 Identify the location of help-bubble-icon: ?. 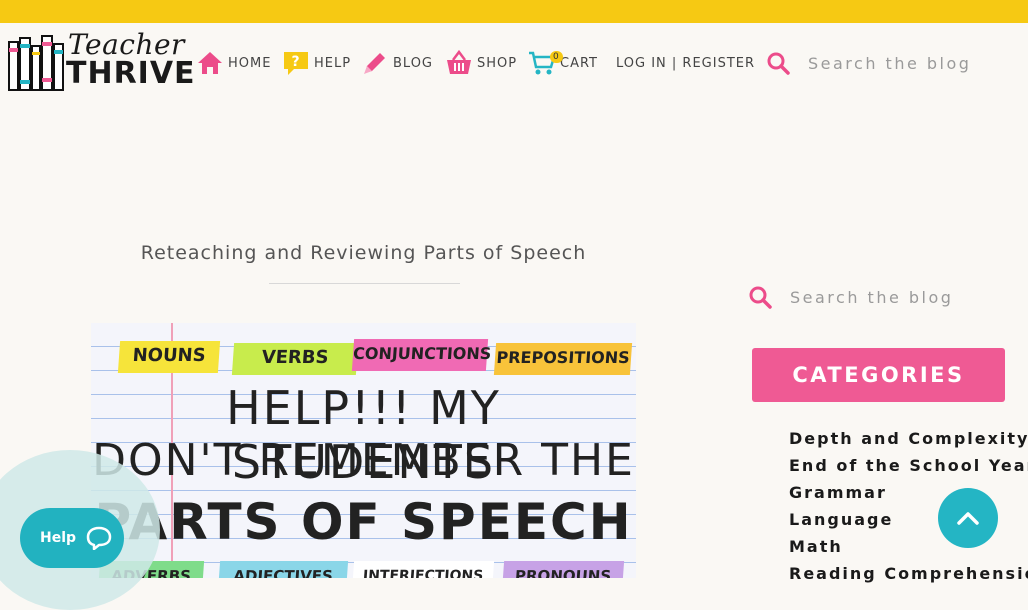
(296, 63).